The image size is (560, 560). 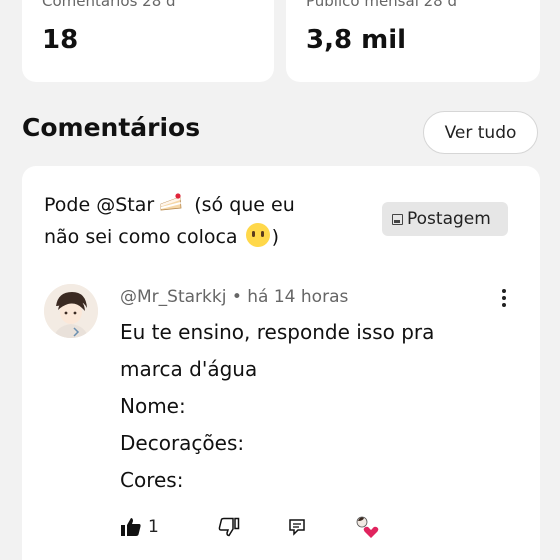 I want to click on creator-heart-icon, so click(x=367, y=527).